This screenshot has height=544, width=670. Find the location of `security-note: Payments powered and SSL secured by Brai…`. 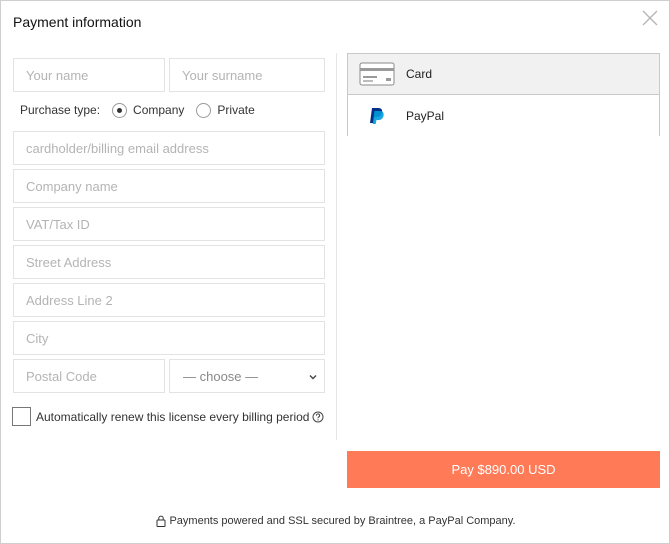

security-note: Payments powered and SSL secured by Brai… is located at coordinates (335, 521).